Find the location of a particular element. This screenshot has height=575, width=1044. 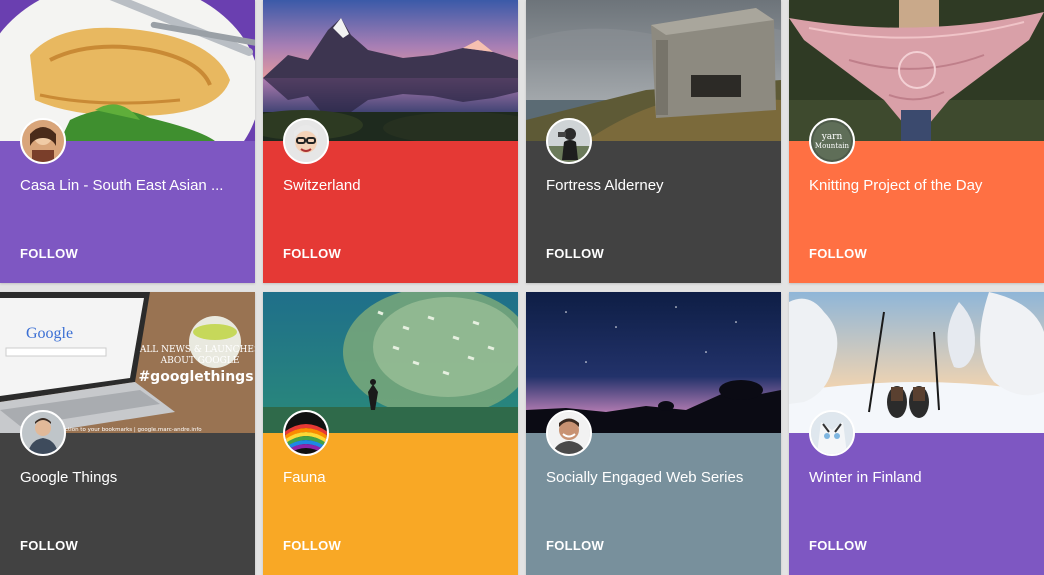

collection-card-switzerland: Switzerland FOLLOW is located at coordinates (390, 141).